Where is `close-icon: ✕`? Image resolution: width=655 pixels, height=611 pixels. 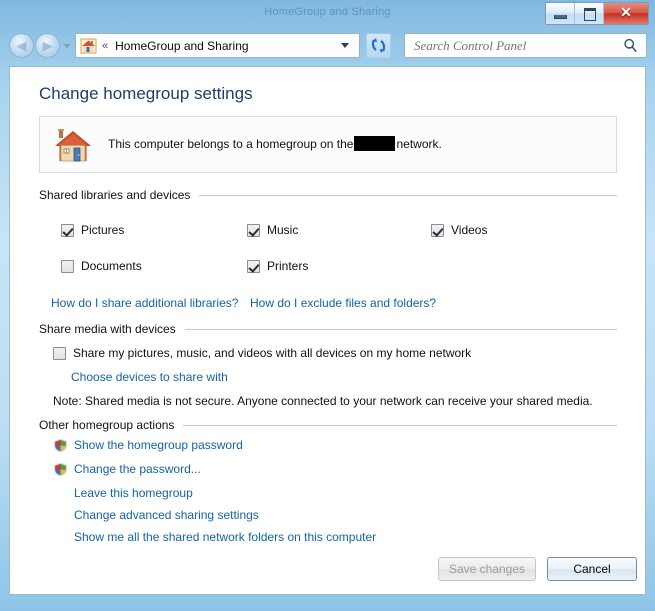 close-icon: ✕ is located at coordinates (626, 12).